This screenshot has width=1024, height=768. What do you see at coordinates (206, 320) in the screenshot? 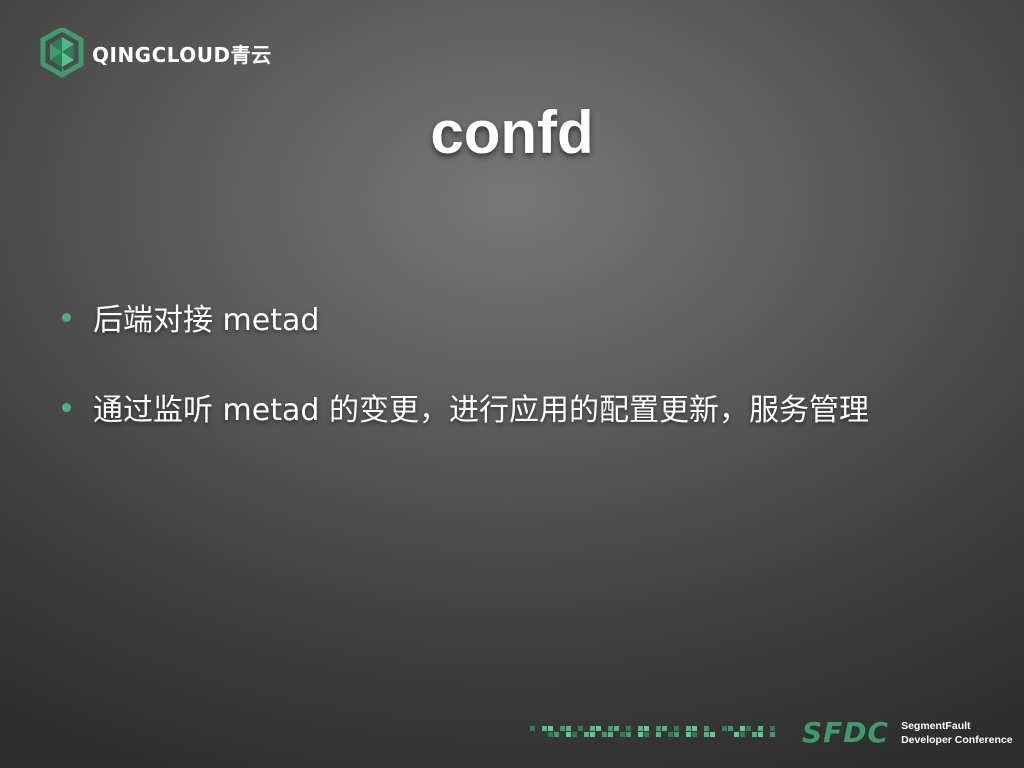
I see `bullet-text: 后端对接 metad` at bounding box center [206, 320].